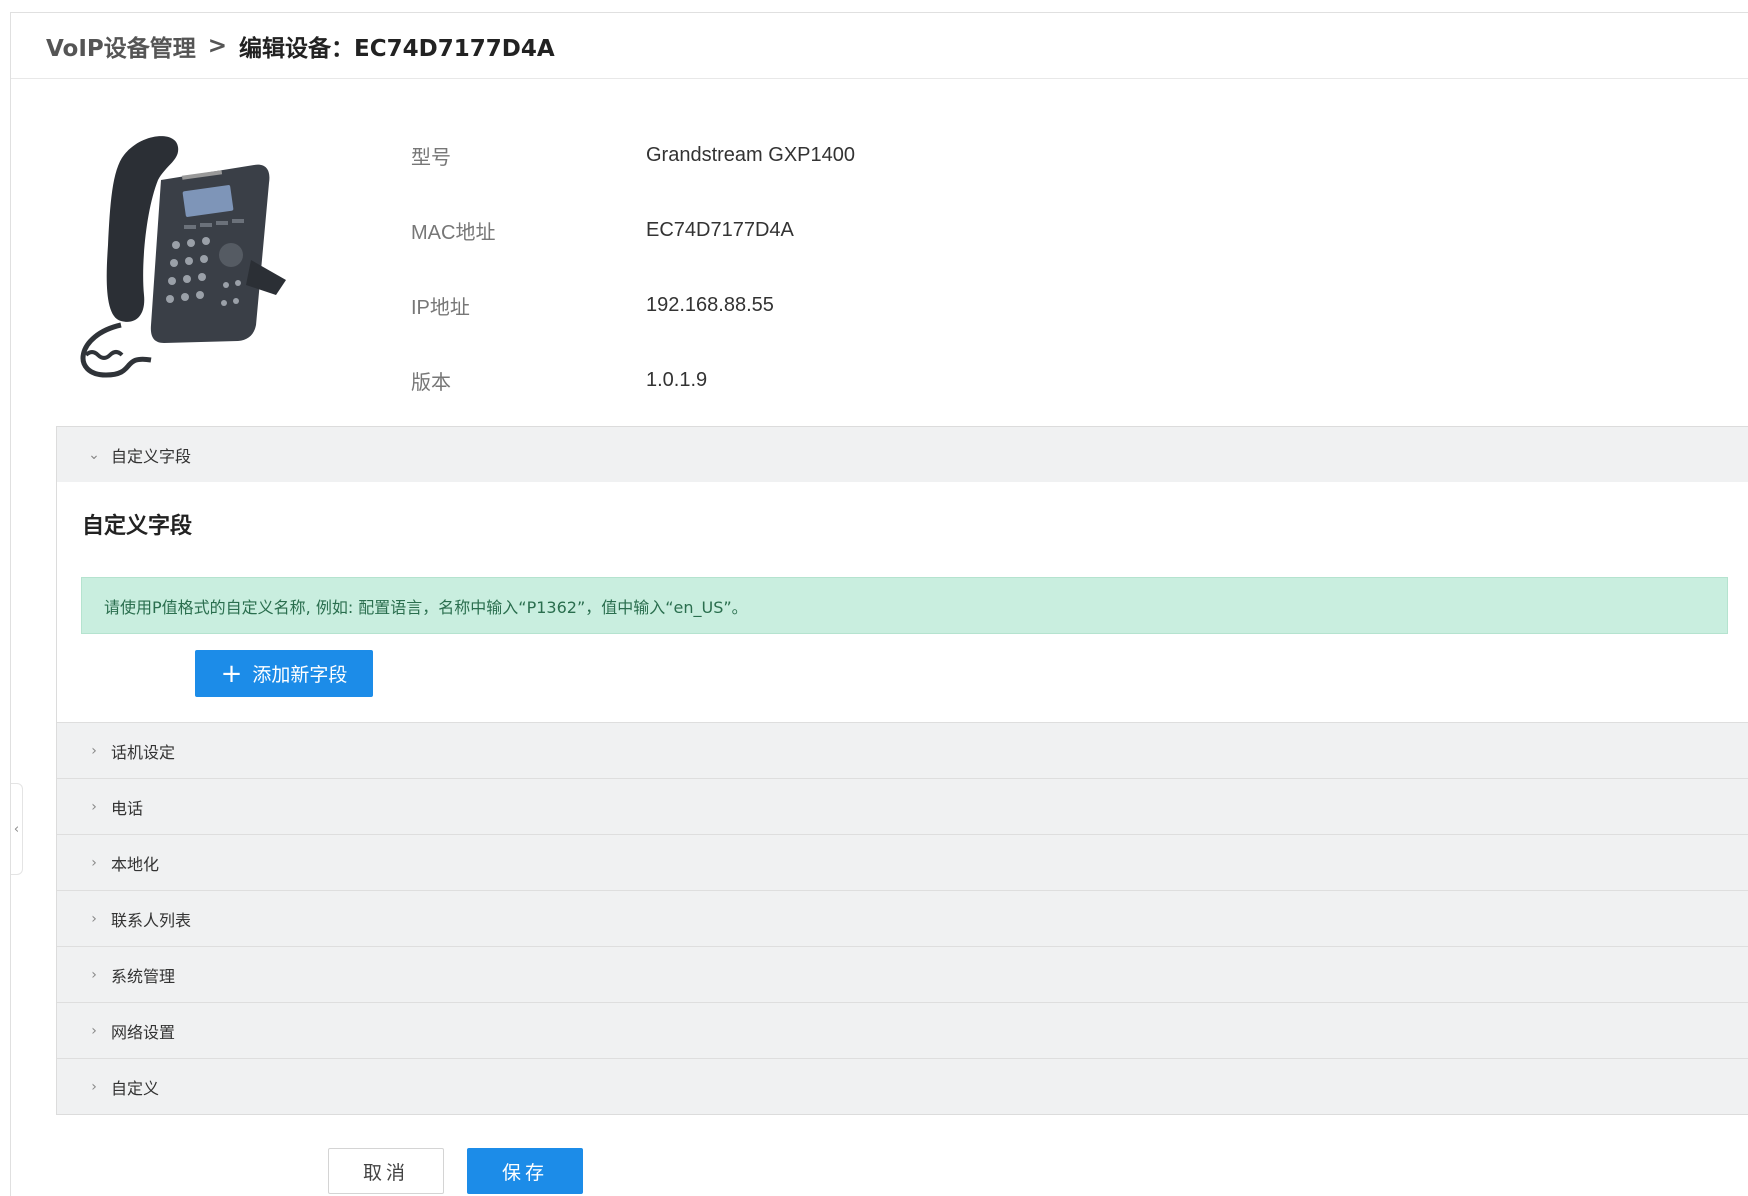 The height and width of the screenshot is (1196, 1748). I want to click on mac-label: MAC地址, so click(453, 233).